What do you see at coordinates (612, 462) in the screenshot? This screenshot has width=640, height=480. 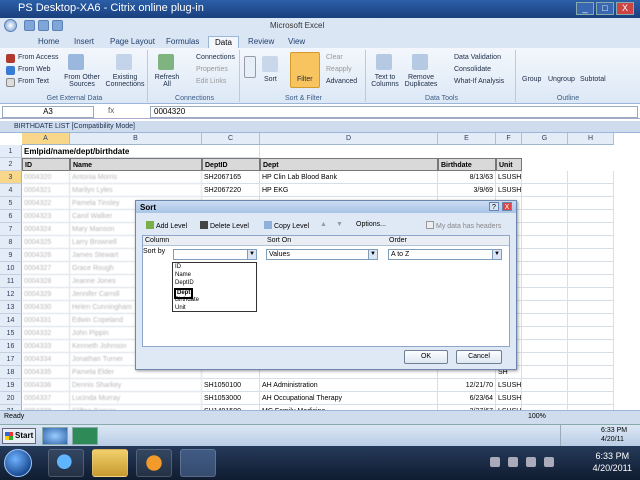 I see `system-clock: 6:33 PM 4/20/2011` at bounding box center [612, 462].